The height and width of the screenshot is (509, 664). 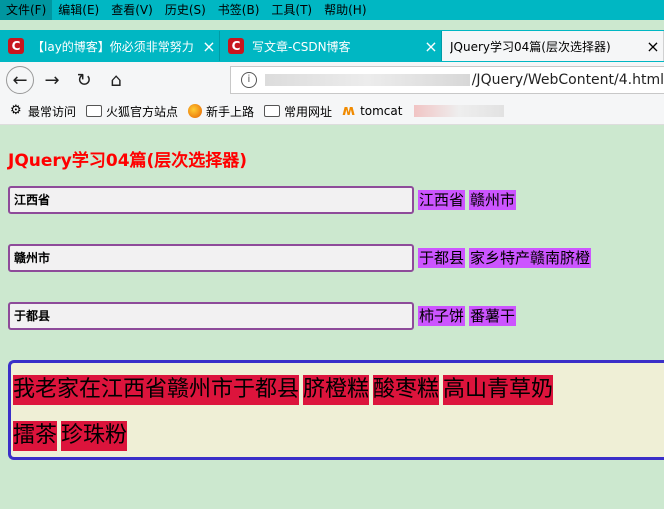 I want to click on tag-item: 番薯干, so click(x=493, y=316).